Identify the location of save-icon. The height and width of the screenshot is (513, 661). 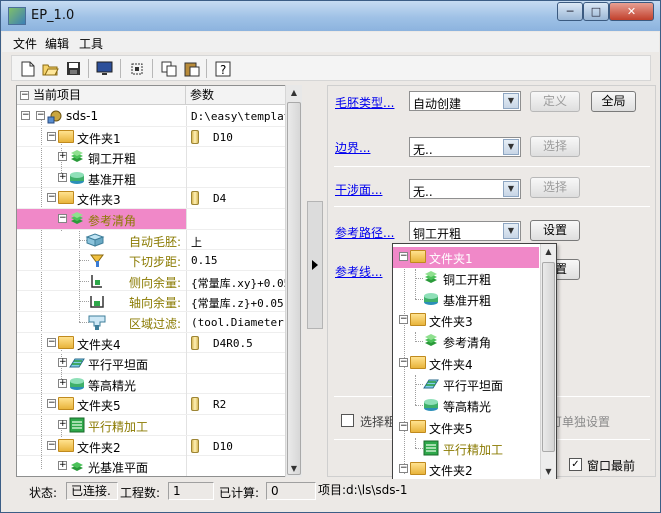
(73, 68).